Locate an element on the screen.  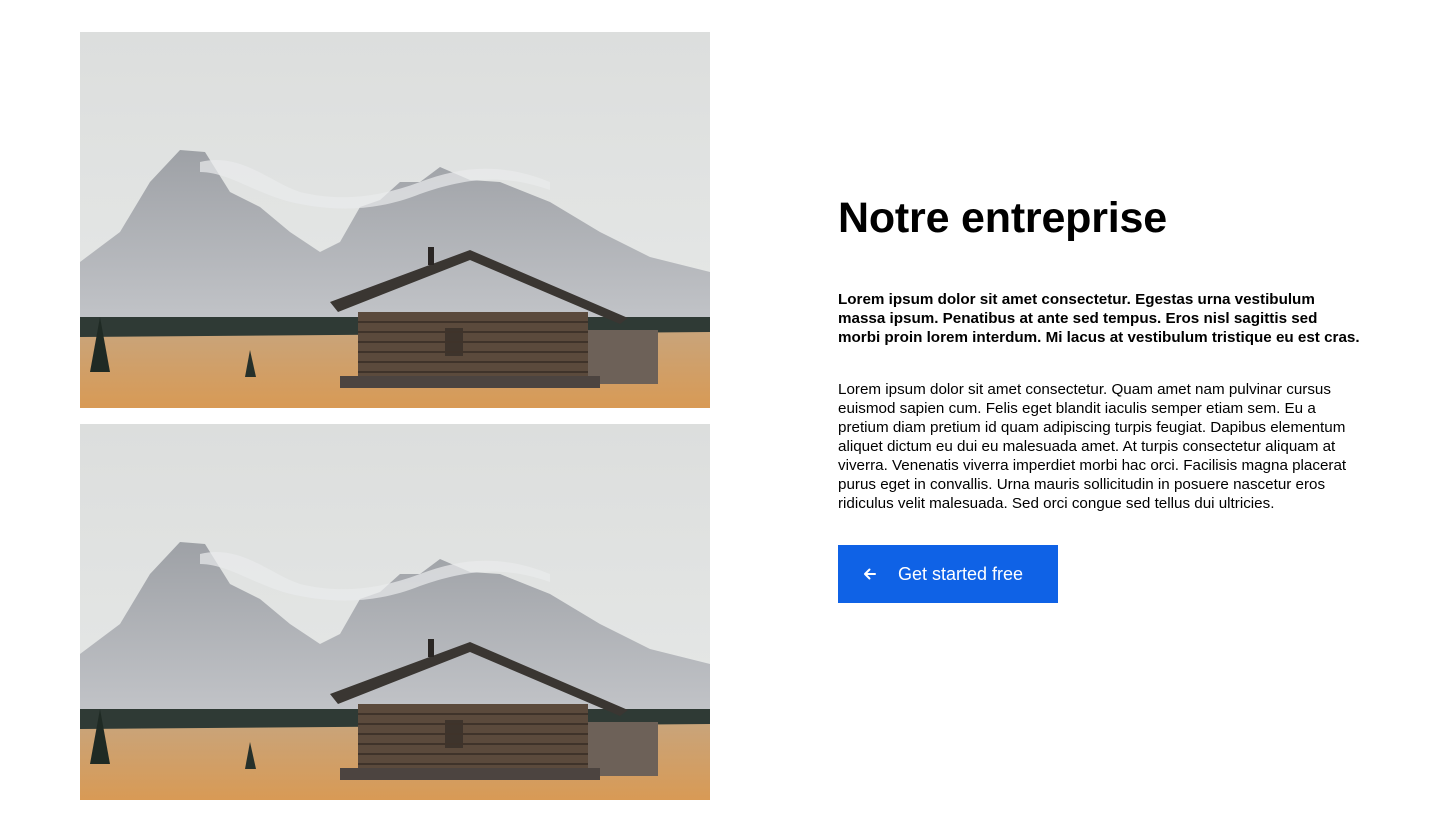
get-started-button: Get started free is located at coordinates (948, 574).